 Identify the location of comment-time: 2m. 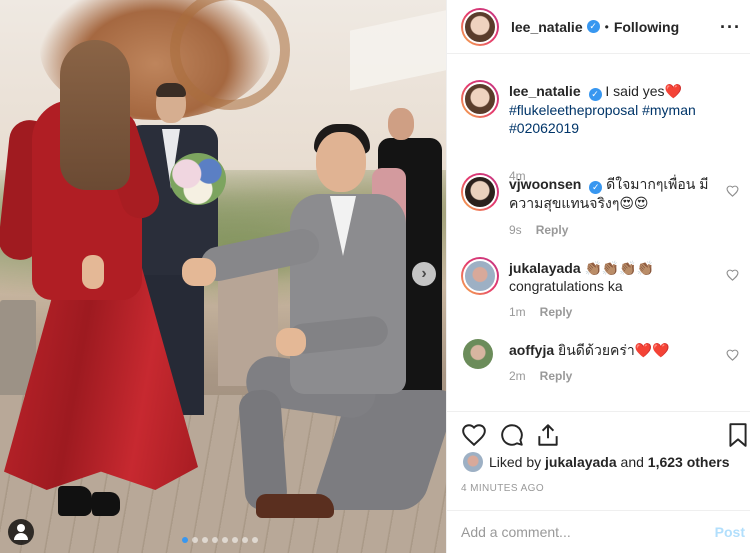
(517, 376).